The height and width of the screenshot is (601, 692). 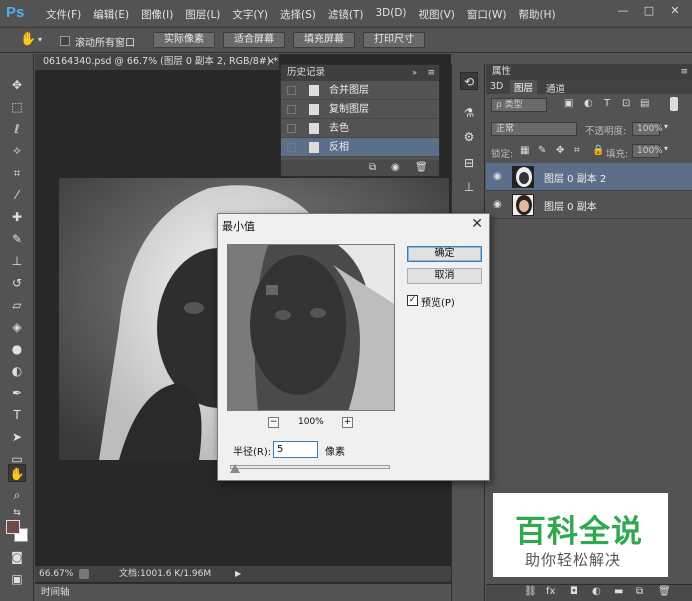 What do you see at coordinates (537, 14) in the screenshot?
I see `menu-help: 帮助(H)` at bounding box center [537, 14].